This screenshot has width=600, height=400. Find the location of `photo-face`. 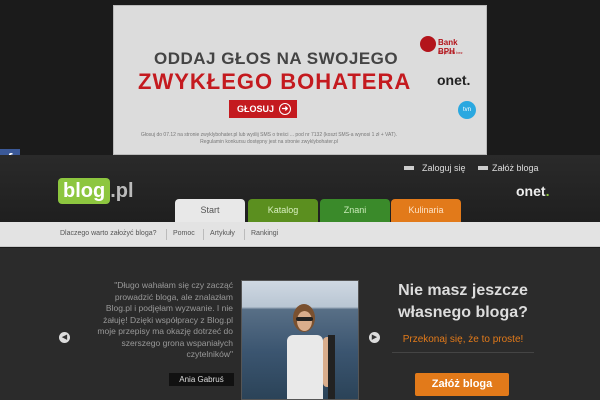

photo-face is located at coordinates (304, 321).